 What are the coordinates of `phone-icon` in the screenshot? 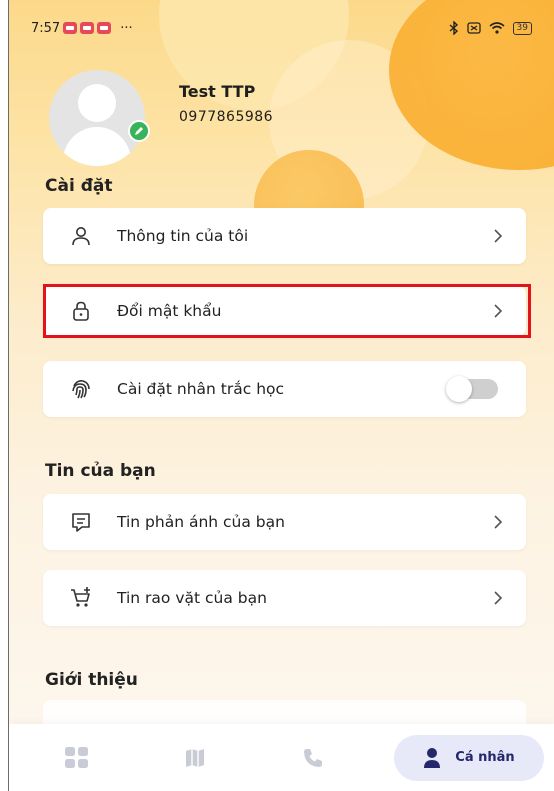 It's located at (313, 757).